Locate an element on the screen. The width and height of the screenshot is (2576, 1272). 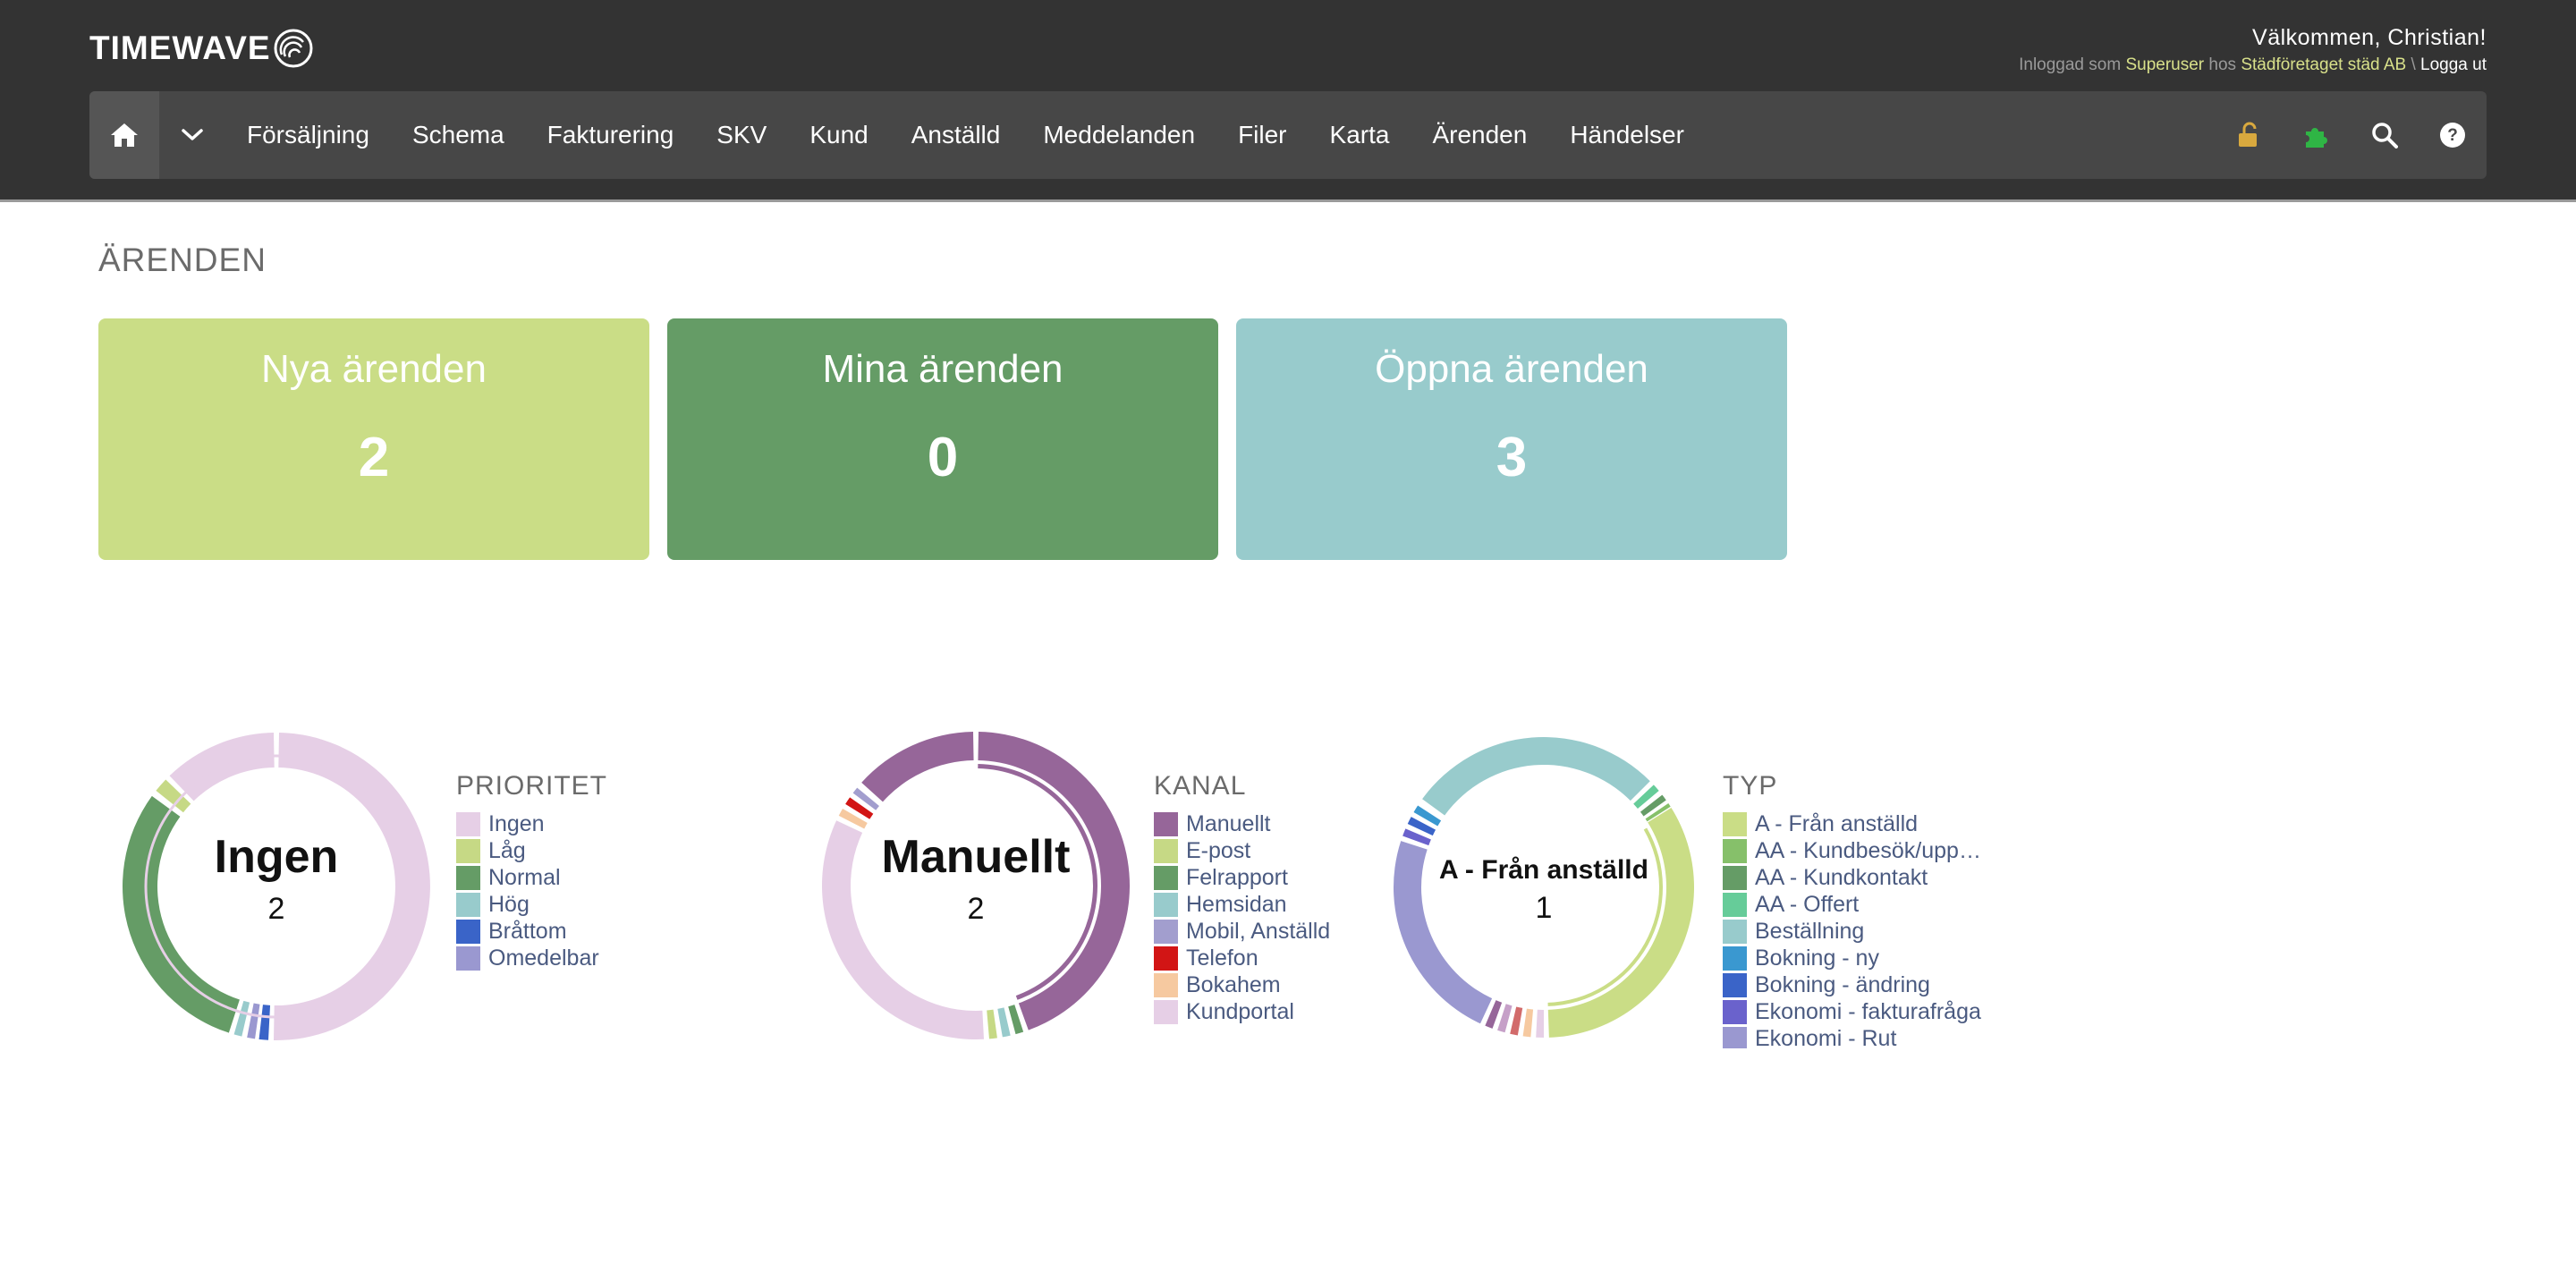
legend-item: Hemsidan is located at coordinates (1242, 904).